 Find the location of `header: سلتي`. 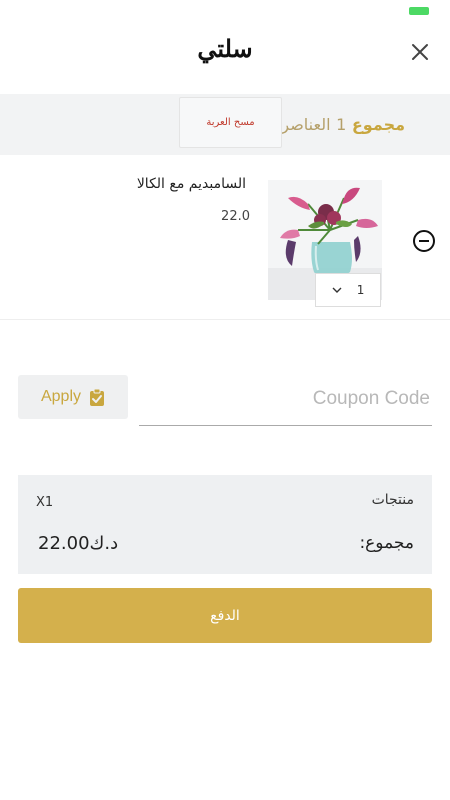

header: سلتي is located at coordinates (225, 57).